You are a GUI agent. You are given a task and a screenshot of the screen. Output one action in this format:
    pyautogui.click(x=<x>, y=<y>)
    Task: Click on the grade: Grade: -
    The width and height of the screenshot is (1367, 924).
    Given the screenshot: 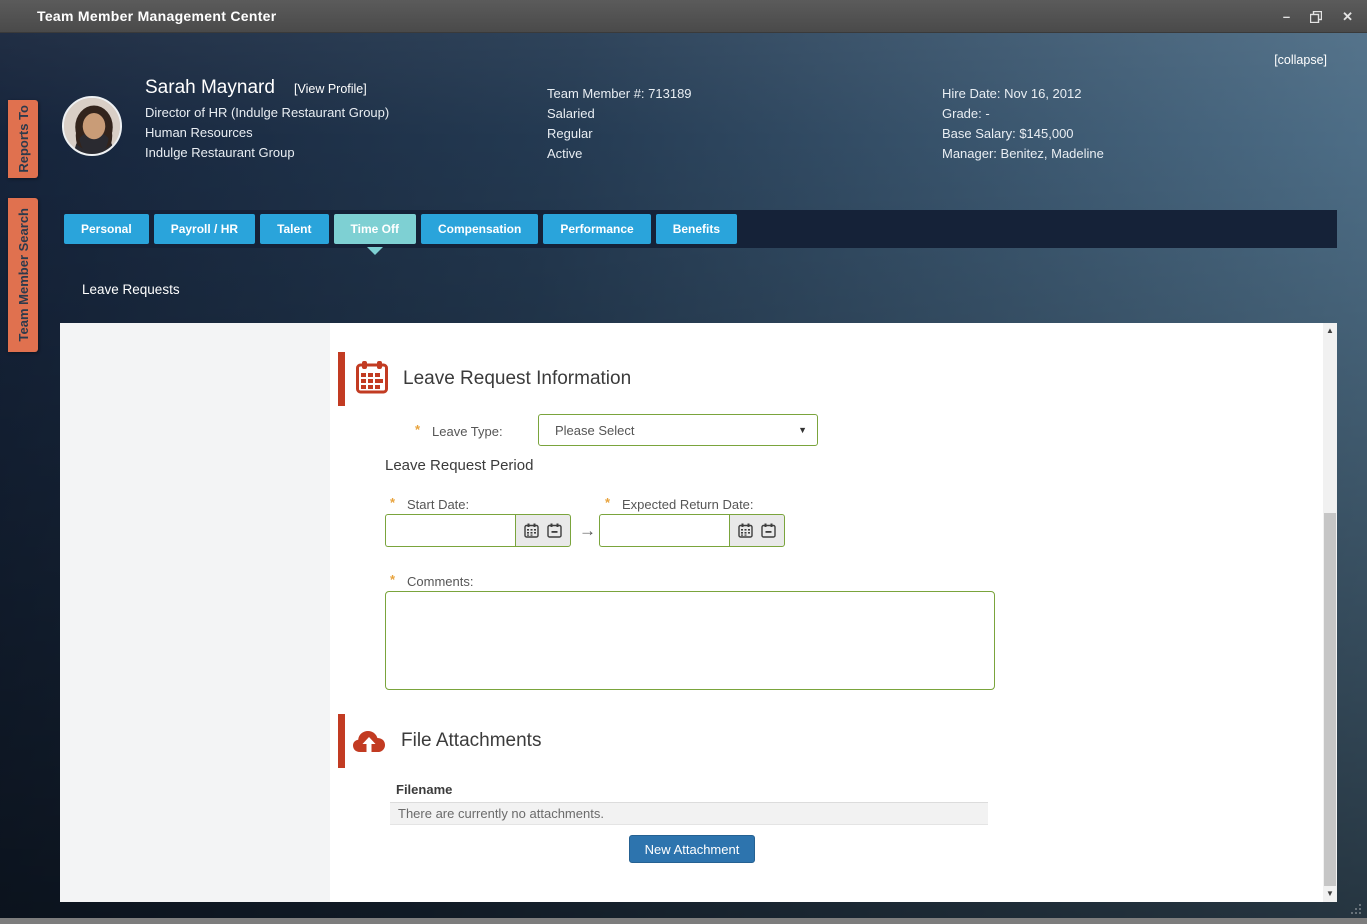 What is the action you would take?
    pyautogui.click(x=966, y=113)
    